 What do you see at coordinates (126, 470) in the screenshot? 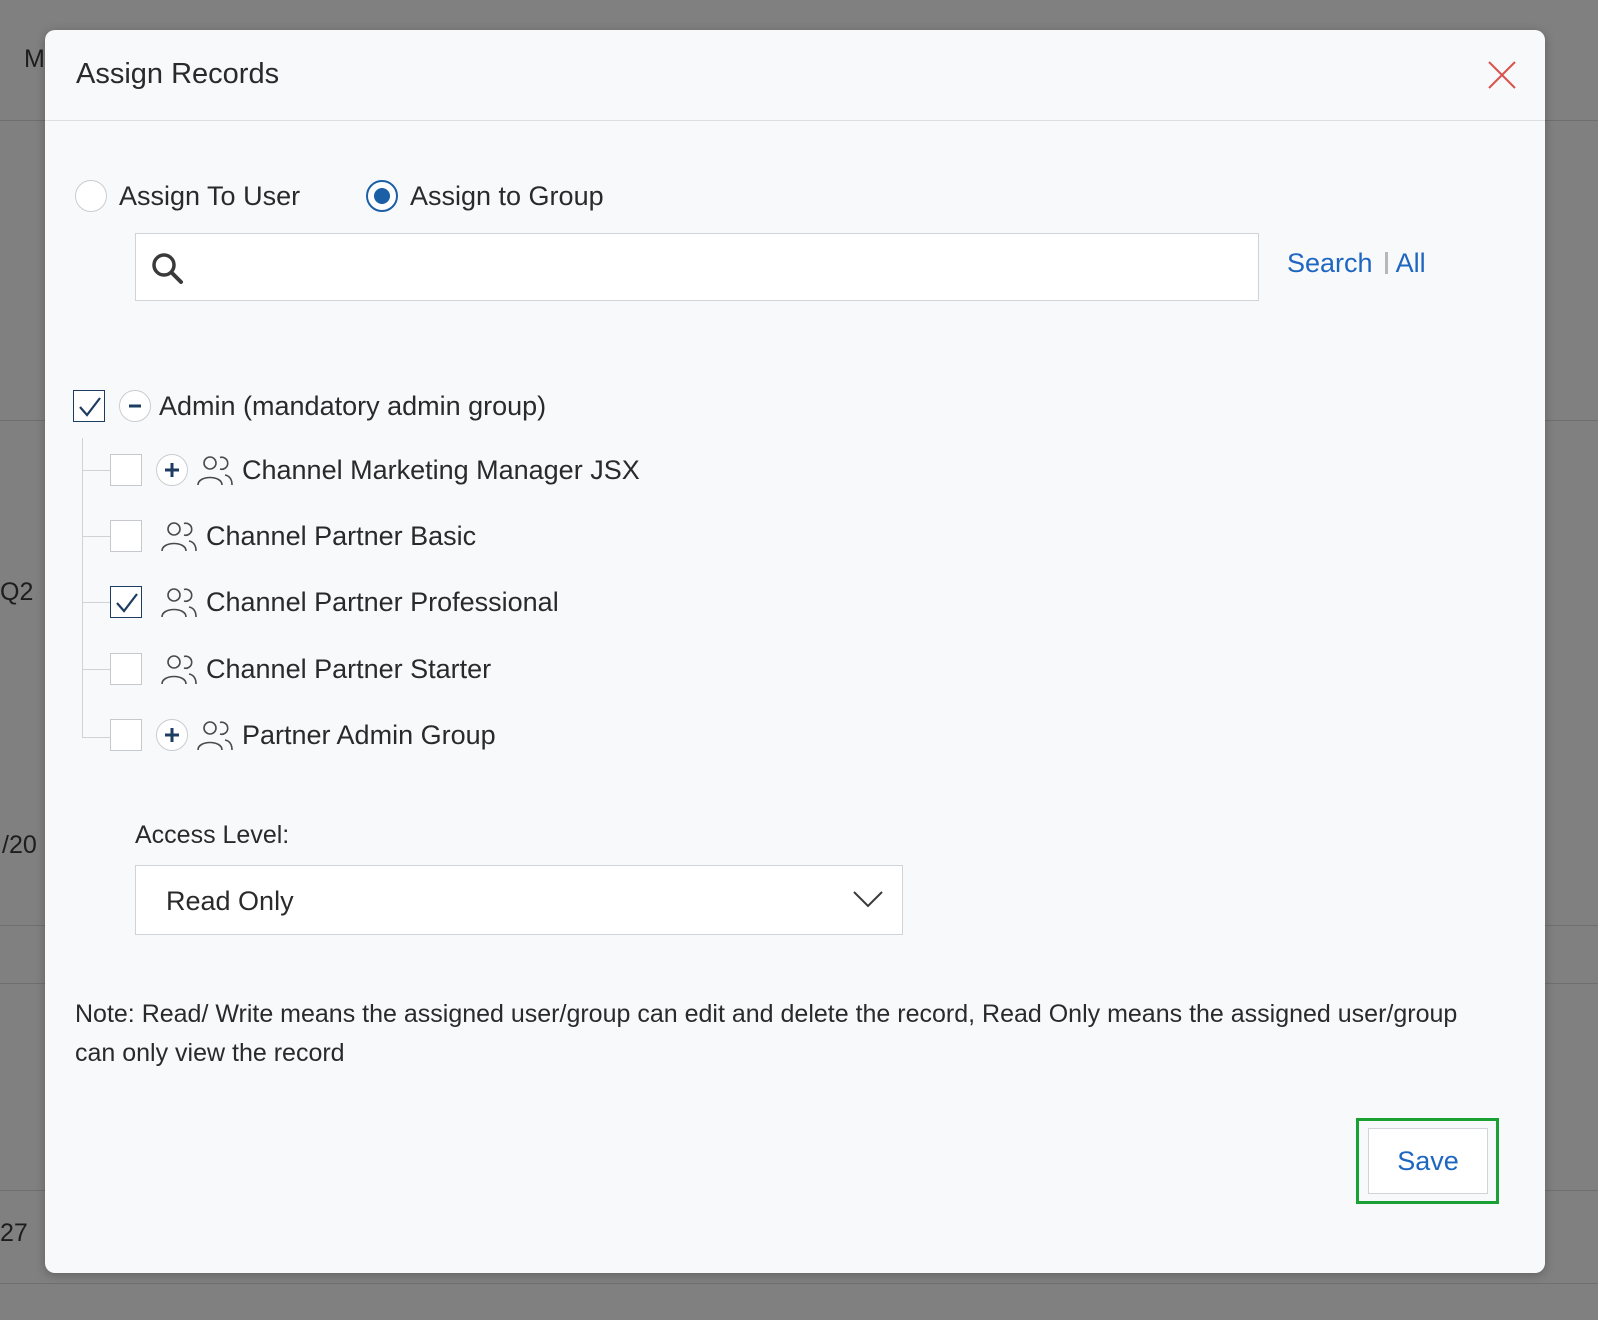
I see `checkbox-channel-marketing-manager-jsx` at bounding box center [126, 470].